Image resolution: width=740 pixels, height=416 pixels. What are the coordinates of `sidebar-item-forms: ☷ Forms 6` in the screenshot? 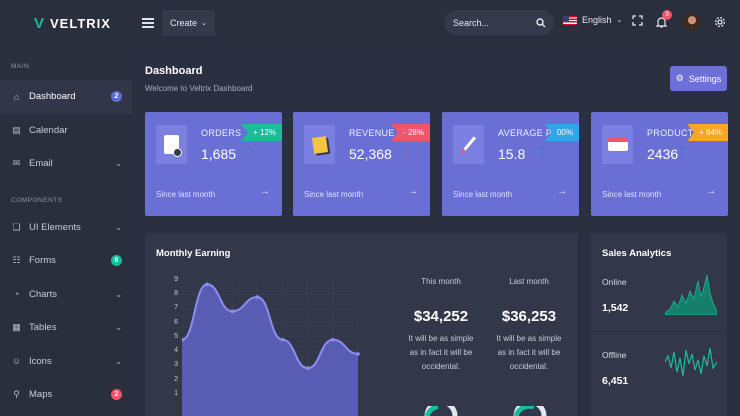 It's located at (66, 261).